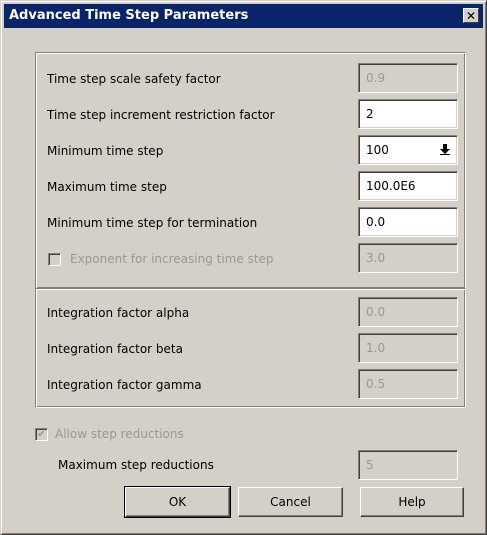 The image size is (487, 535). I want to click on window-title: Advanced Time Step Parameters, so click(129, 15).